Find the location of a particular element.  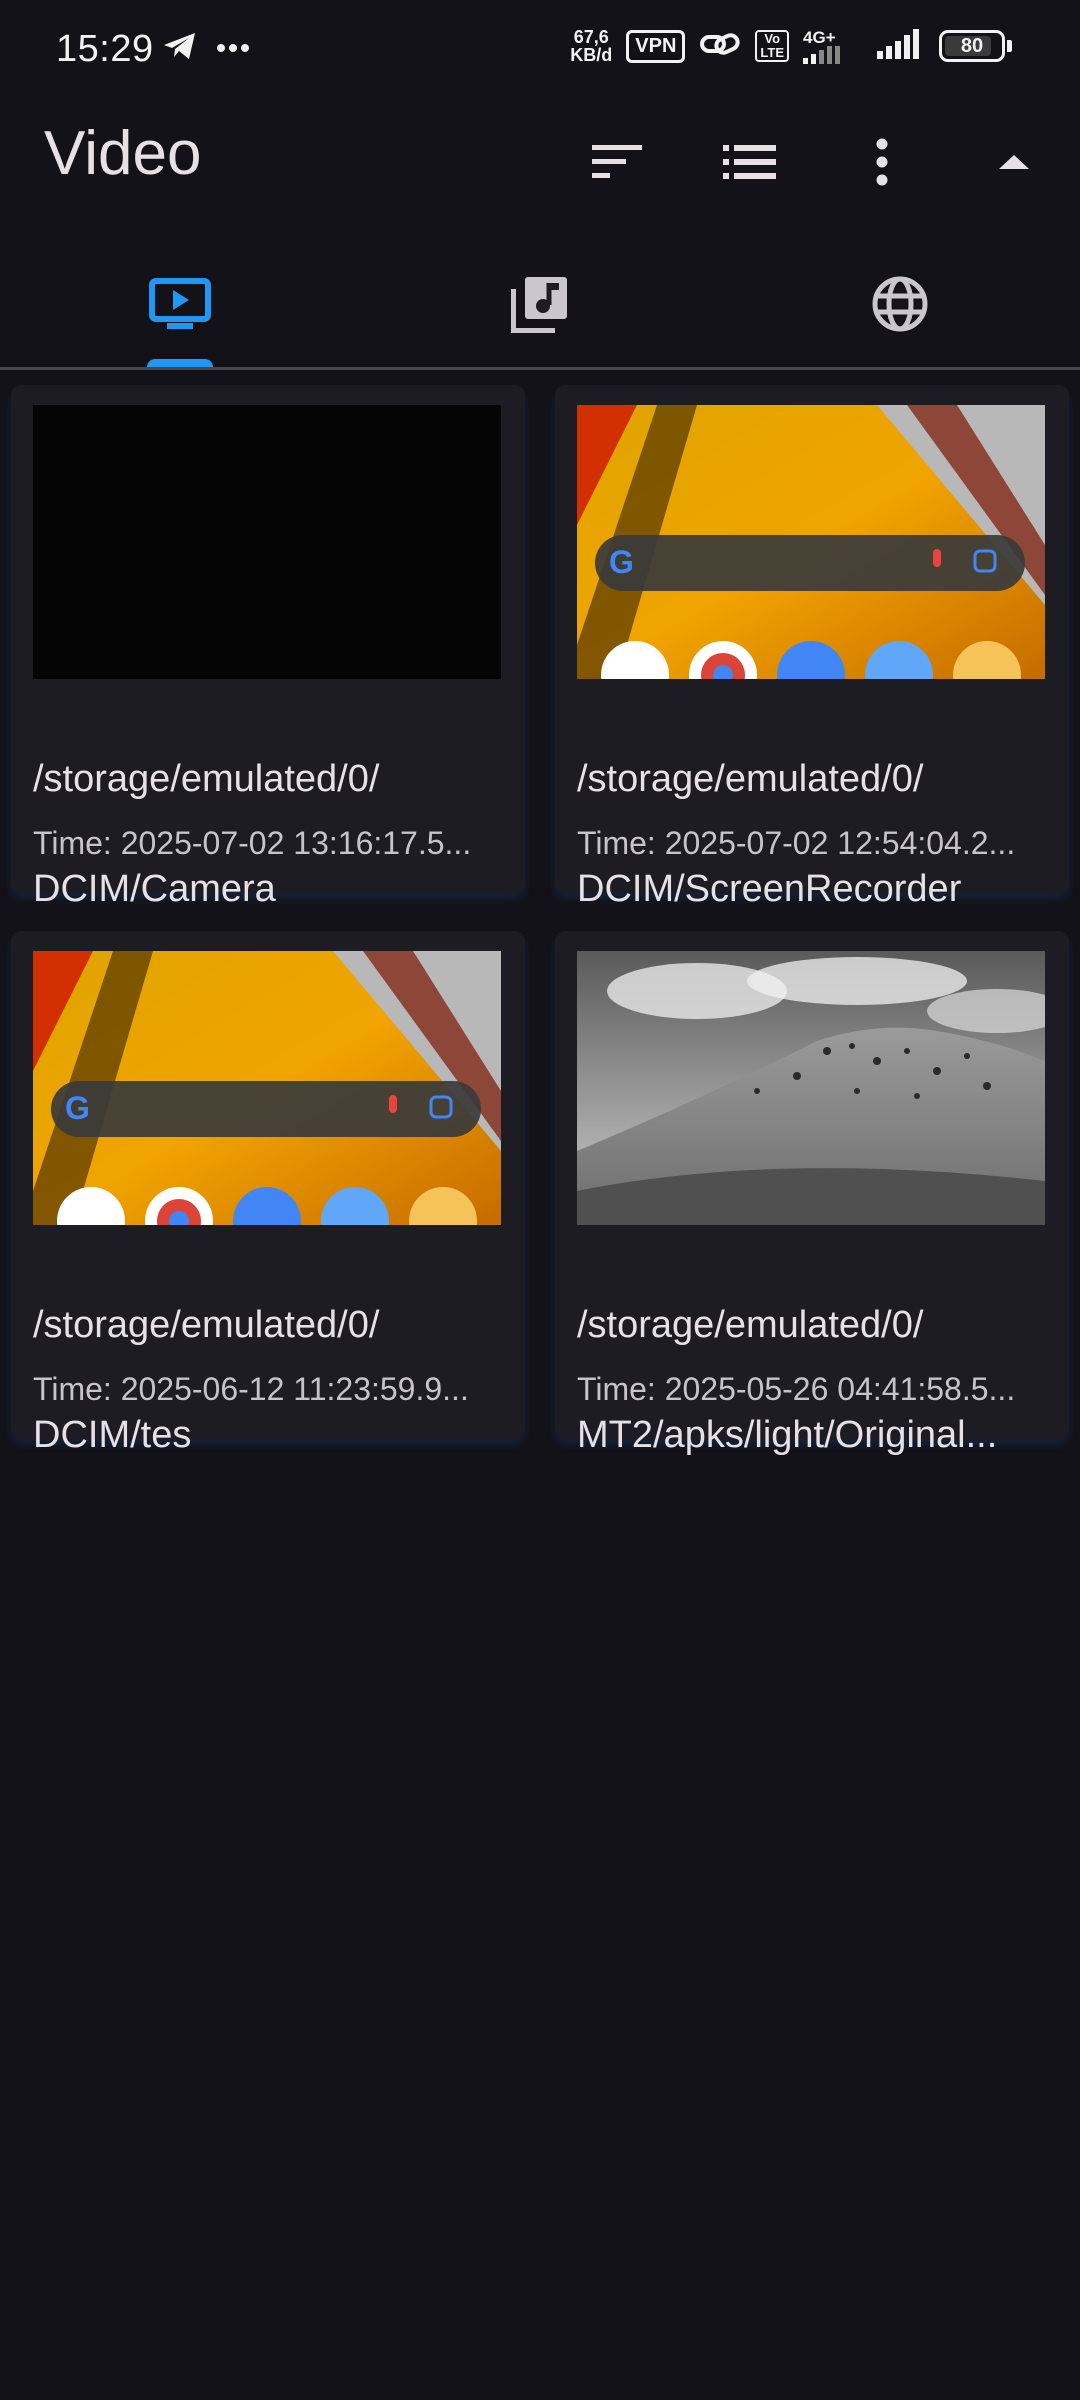

tab-active-indicator is located at coordinates (180, 363).